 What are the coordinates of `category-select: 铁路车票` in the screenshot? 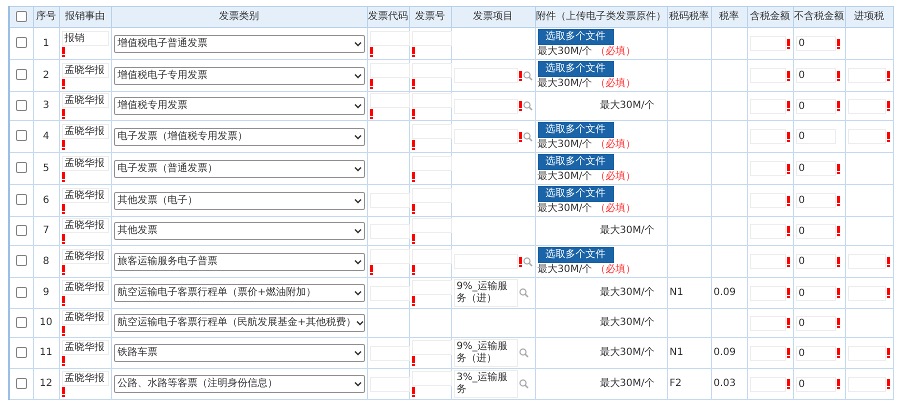 It's located at (239, 353).